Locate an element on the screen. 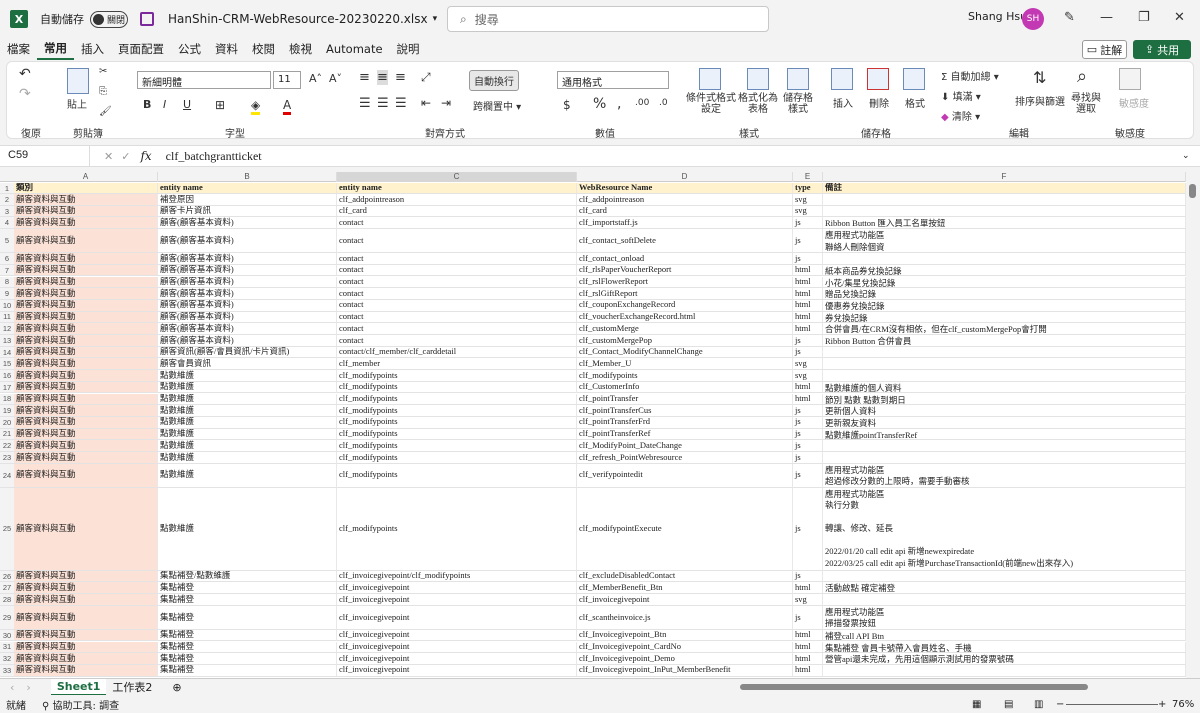  table-cell: 集點補登 會員卡號帶入會員姓名、手機 is located at coordinates (1004, 647).